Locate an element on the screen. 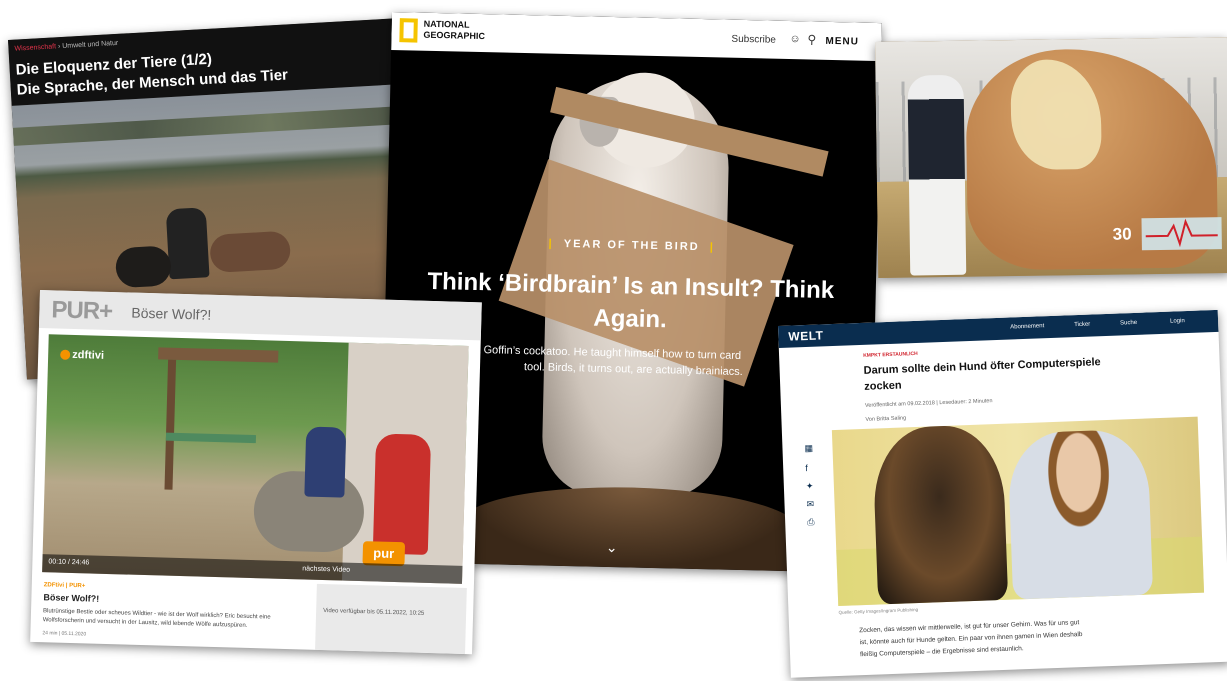  mail-icon: ✉ is located at coordinates (810, 504).